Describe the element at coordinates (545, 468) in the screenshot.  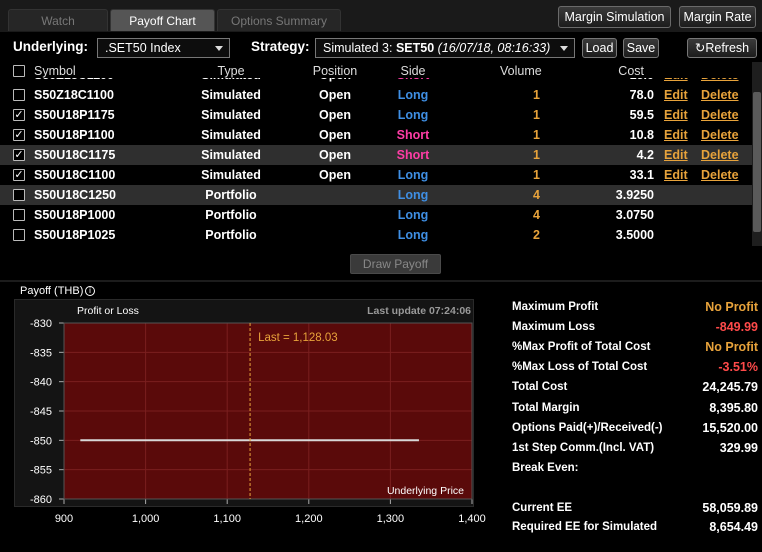
I see `stat-label: Break Even:` at that location.